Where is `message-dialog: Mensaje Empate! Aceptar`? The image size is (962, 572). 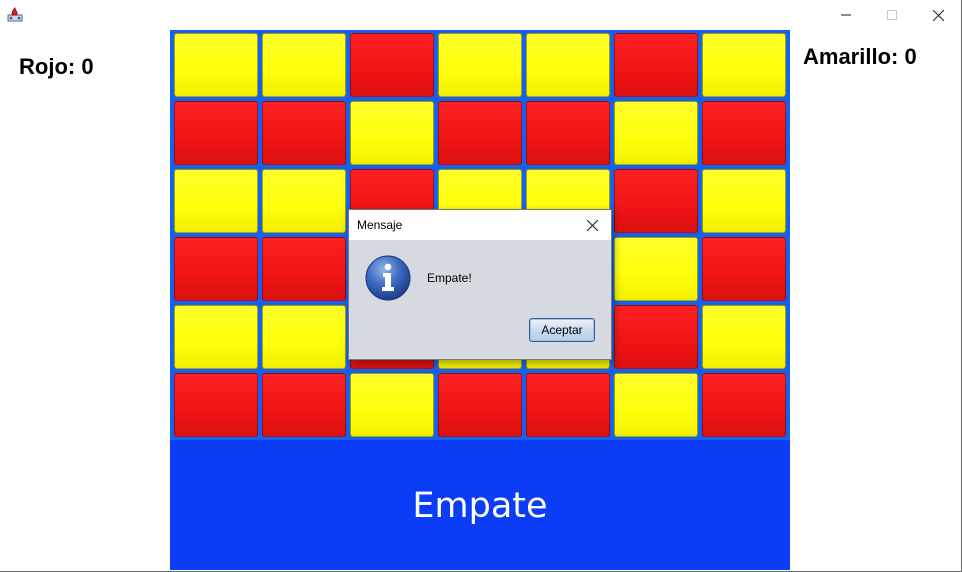
message-dialog: Mensaje Empate! Aceptar is located at coordinates (480, 284).